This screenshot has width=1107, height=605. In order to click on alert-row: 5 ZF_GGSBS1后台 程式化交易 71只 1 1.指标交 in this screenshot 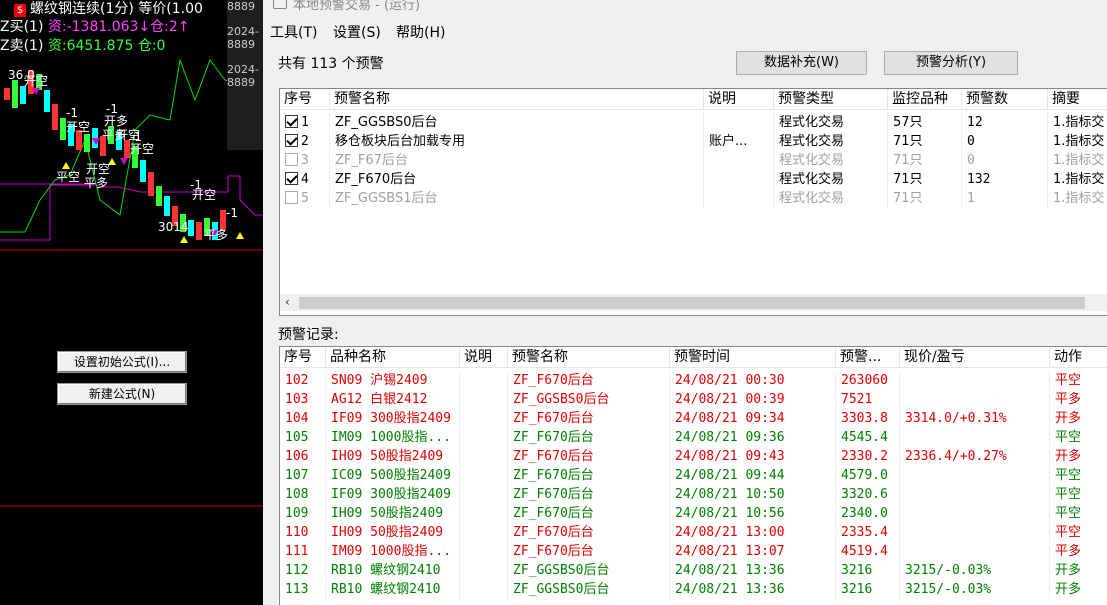, I will do `click(693, 198)`.